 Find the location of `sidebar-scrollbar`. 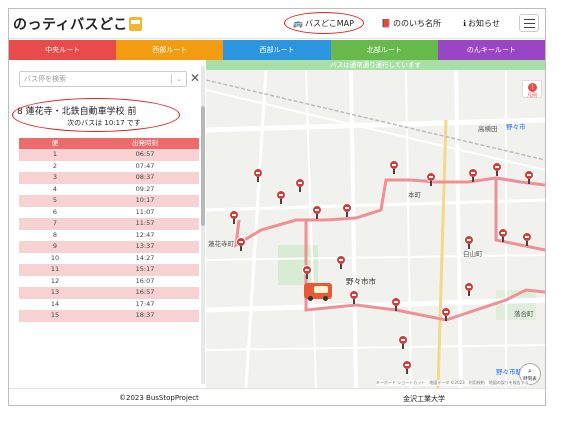

sidebar-scrollbar is located at coordinates (203, 225).